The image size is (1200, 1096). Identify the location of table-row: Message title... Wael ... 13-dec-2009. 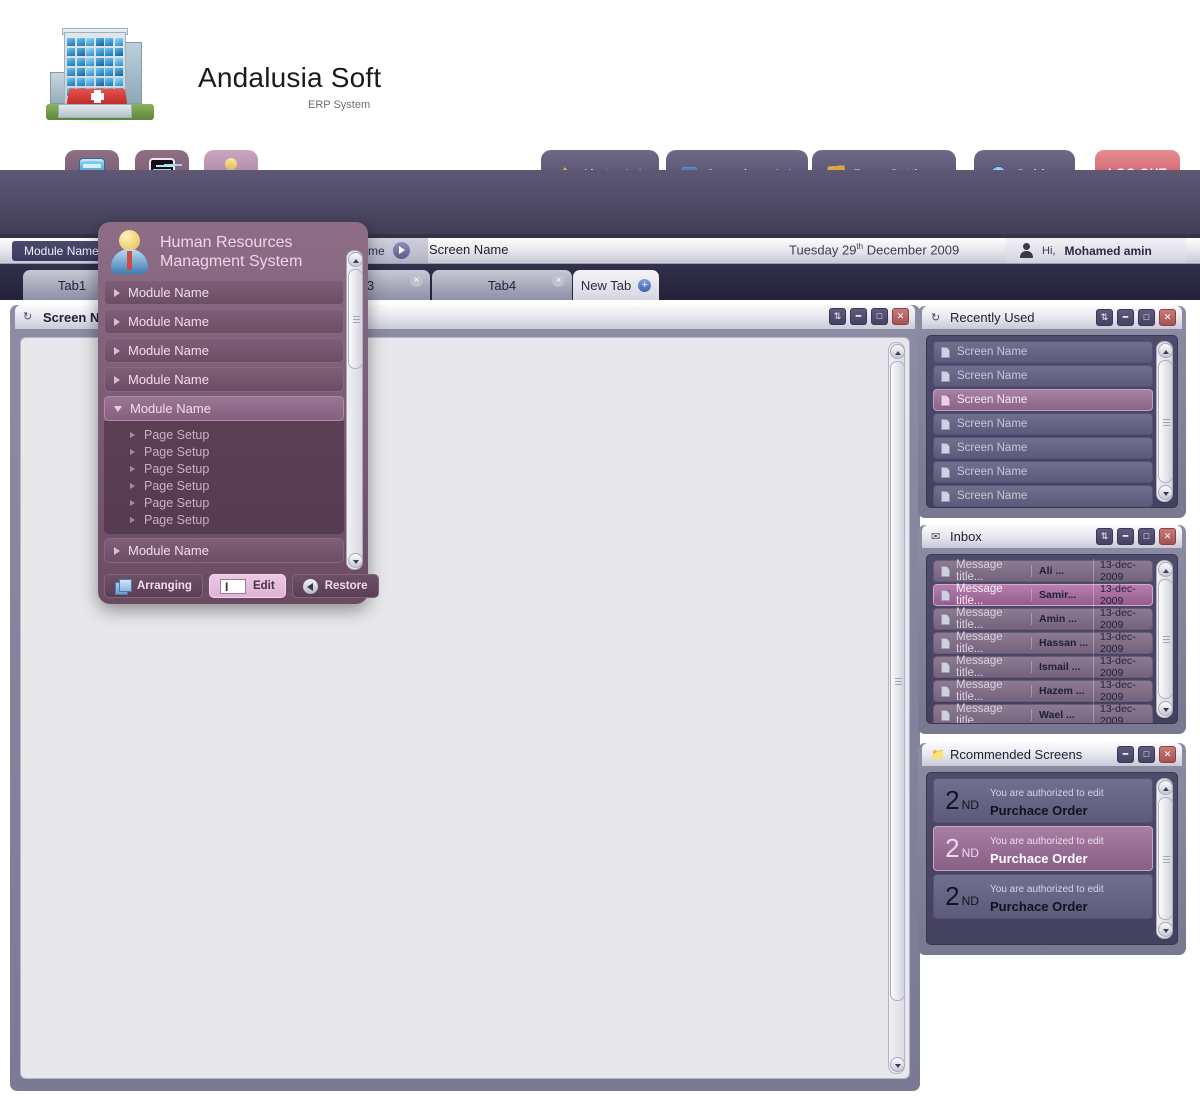
(1043, 713).